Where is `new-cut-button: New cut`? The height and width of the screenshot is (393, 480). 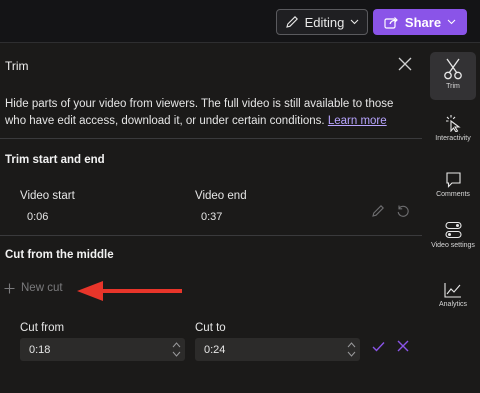
new-cut-button: New cut is located at coordinates (33, 288).